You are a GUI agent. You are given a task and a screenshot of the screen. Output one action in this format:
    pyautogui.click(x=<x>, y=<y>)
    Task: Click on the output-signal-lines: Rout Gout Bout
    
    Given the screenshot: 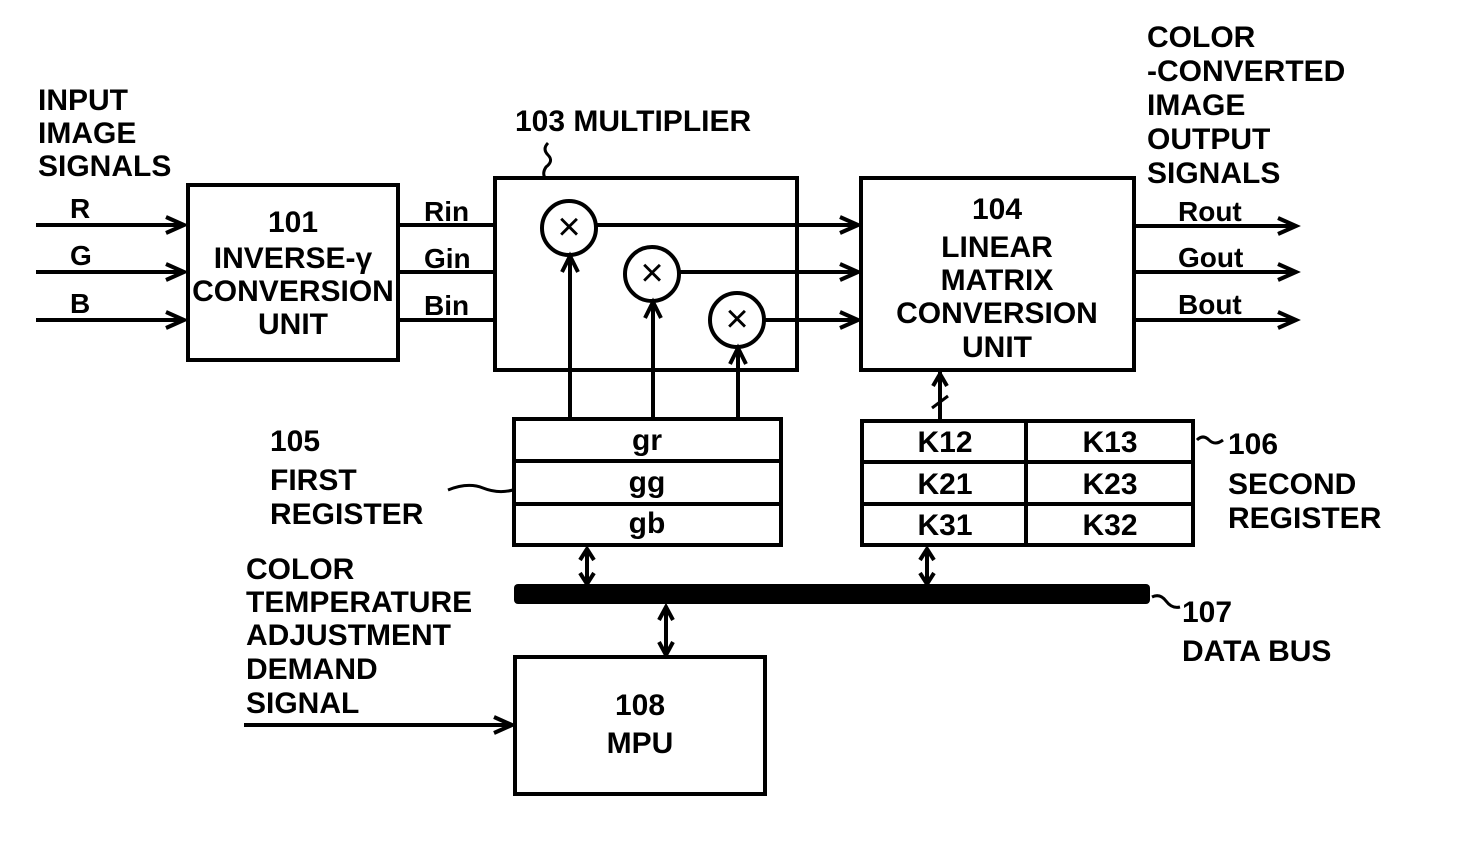 What is the action you would take?
    pyautogui.click(x=1217, y=263)
    